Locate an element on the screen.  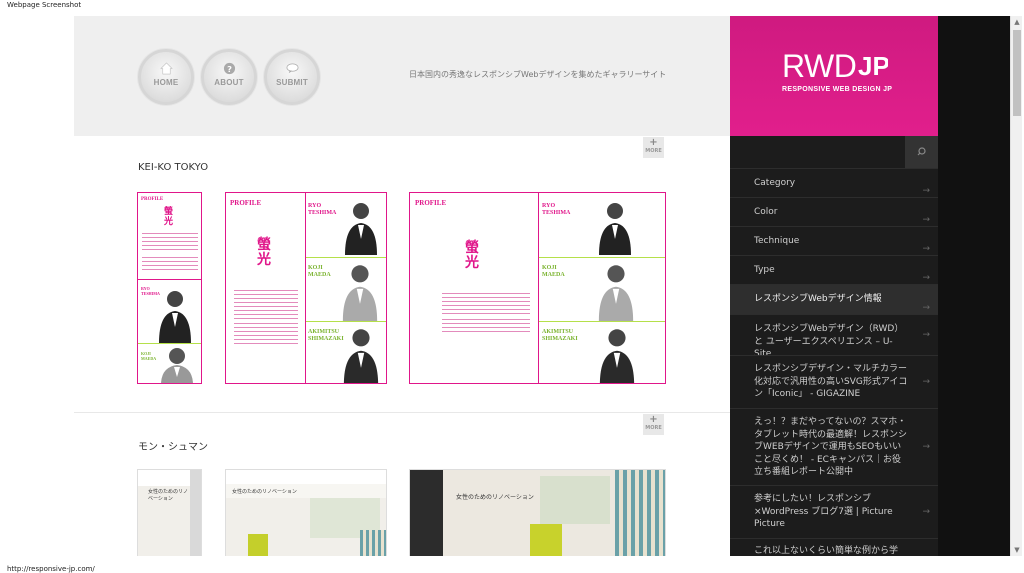
entry-screenshot-tablet: 女性のためのリノベーション is located at coordinates (306, 512).